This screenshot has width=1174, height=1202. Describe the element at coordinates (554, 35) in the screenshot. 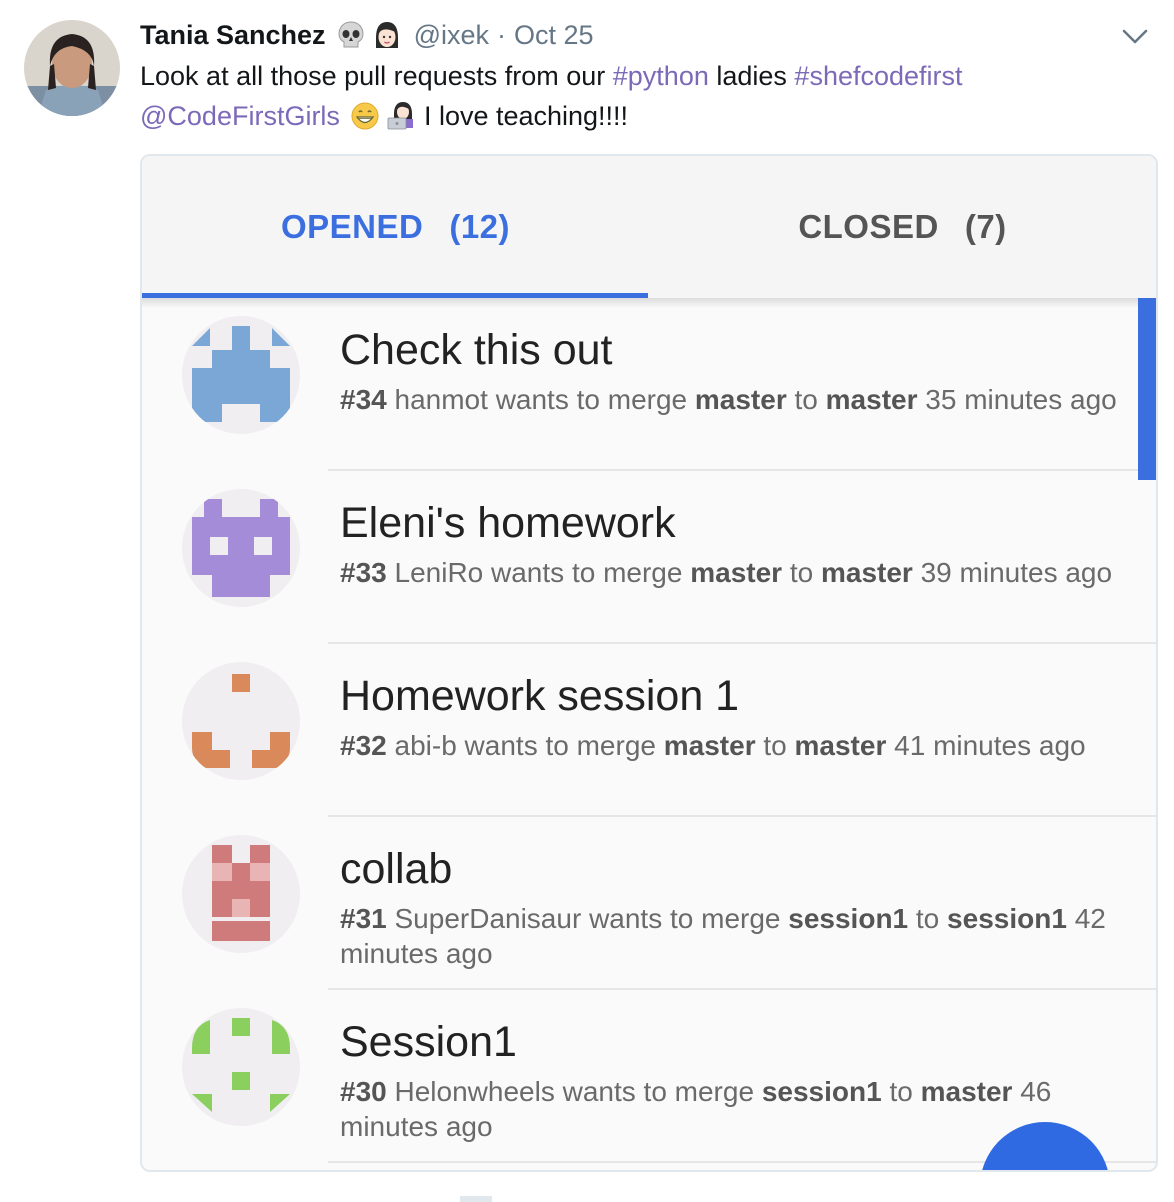

I see `tweet-date: Oct 25` at that location.